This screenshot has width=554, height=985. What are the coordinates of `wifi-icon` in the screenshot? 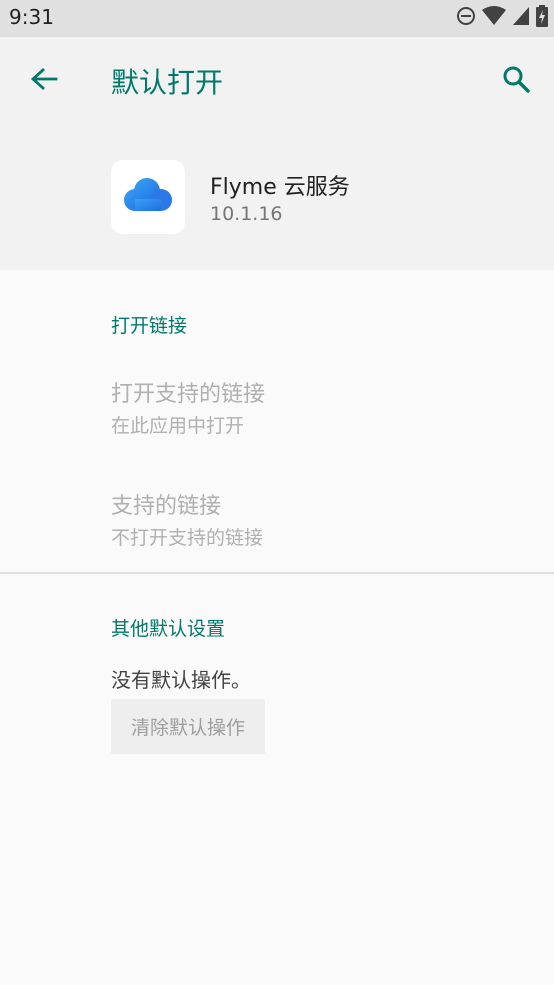 It's located at (494, 18).